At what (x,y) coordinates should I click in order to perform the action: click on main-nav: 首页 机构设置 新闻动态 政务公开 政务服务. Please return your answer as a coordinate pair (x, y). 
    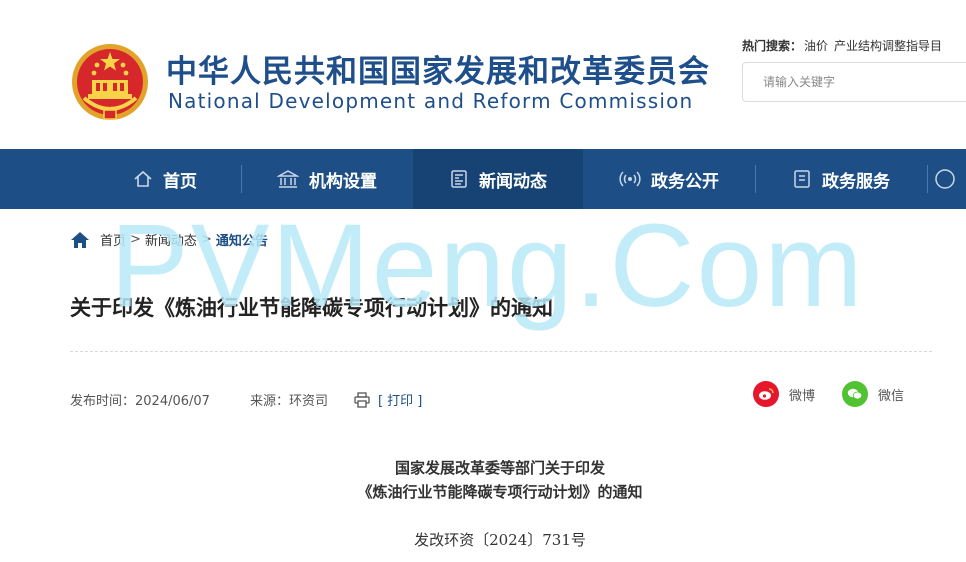
    Looking at the image, I should click on (483, 179).